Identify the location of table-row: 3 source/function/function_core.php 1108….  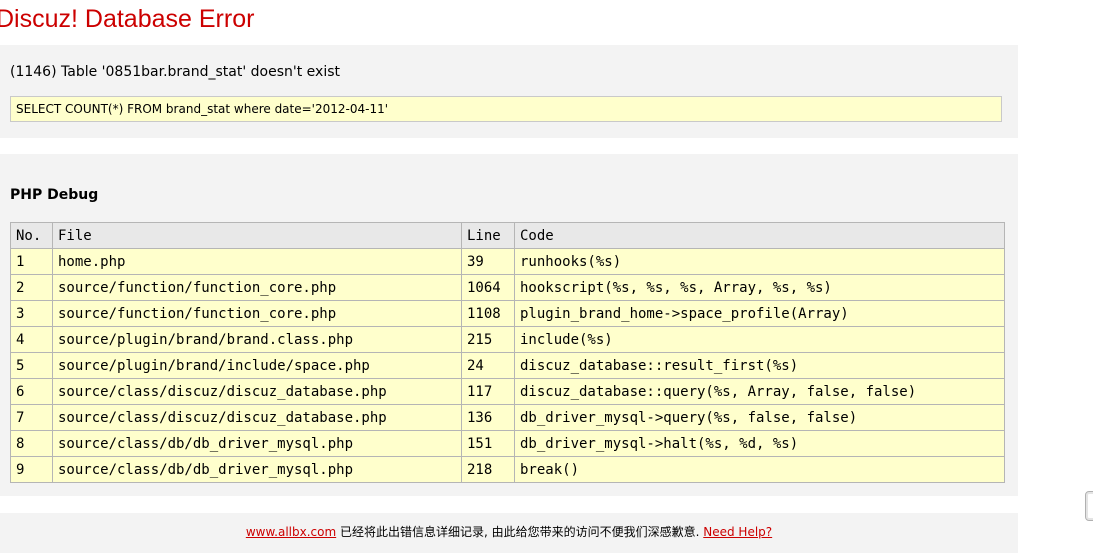
(507, 313).